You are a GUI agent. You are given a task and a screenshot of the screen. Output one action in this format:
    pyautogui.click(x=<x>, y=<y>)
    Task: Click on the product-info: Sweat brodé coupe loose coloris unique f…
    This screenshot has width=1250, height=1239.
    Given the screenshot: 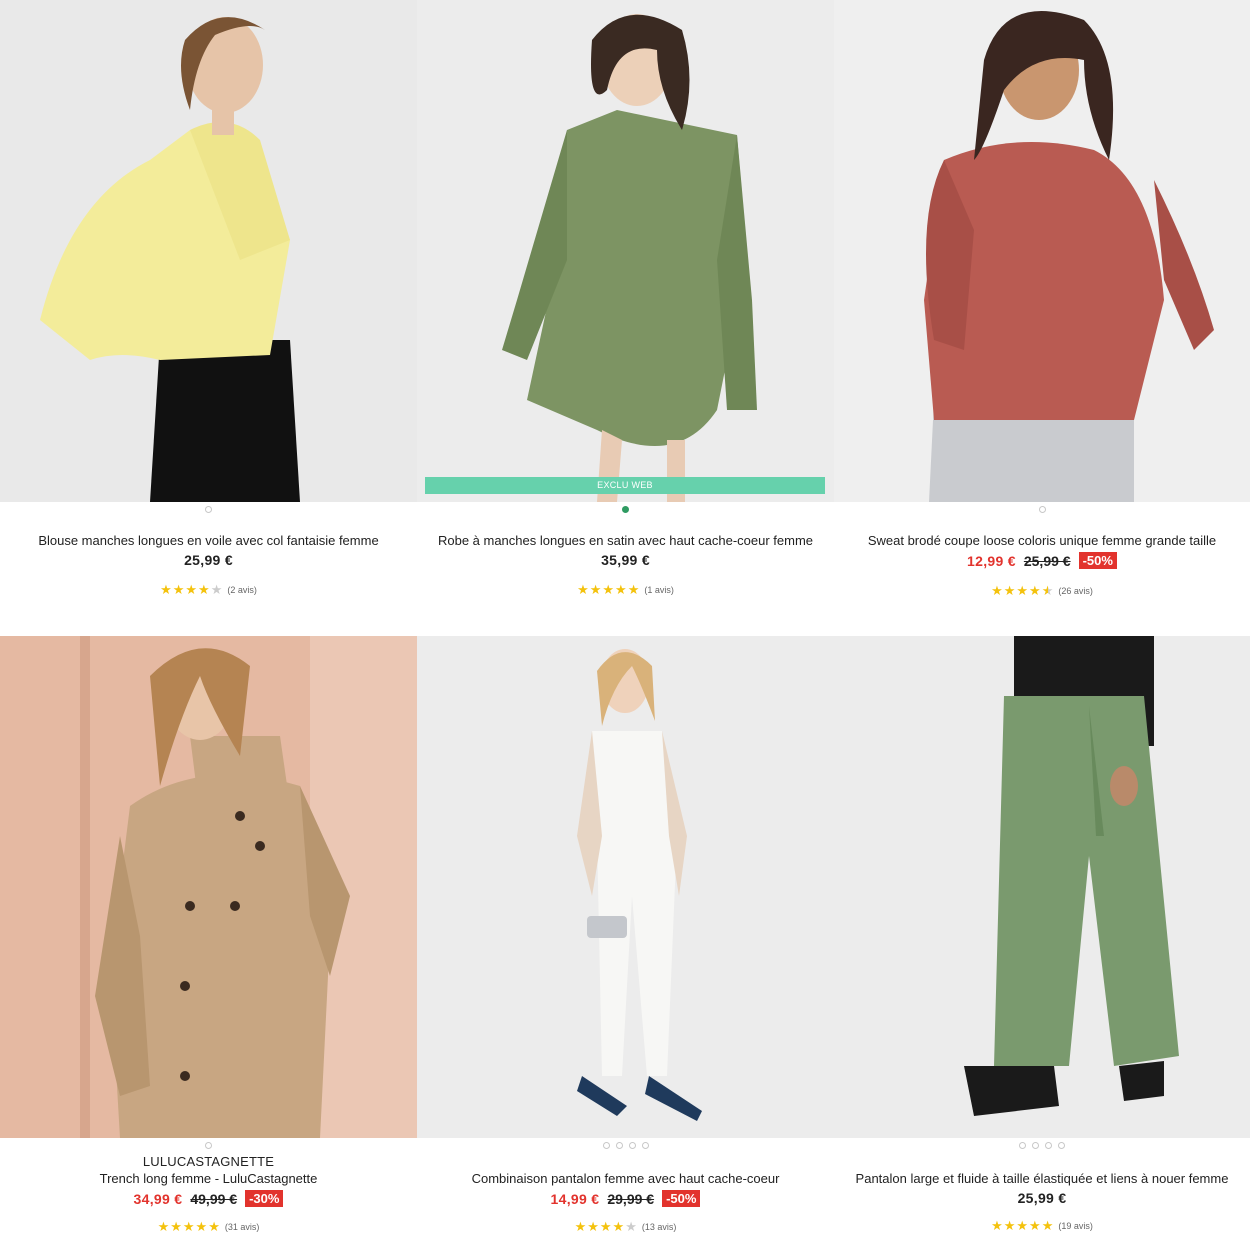 What is the action you would take?
    pyautogui.click(x=1042, y=565)
    